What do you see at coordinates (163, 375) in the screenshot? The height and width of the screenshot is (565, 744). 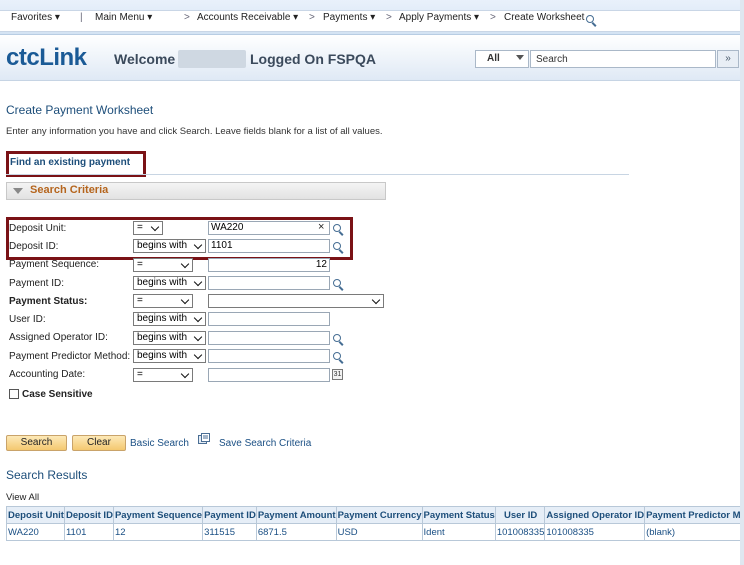 I see `accounting-date-operator: =` at bounding box center [163, 375].